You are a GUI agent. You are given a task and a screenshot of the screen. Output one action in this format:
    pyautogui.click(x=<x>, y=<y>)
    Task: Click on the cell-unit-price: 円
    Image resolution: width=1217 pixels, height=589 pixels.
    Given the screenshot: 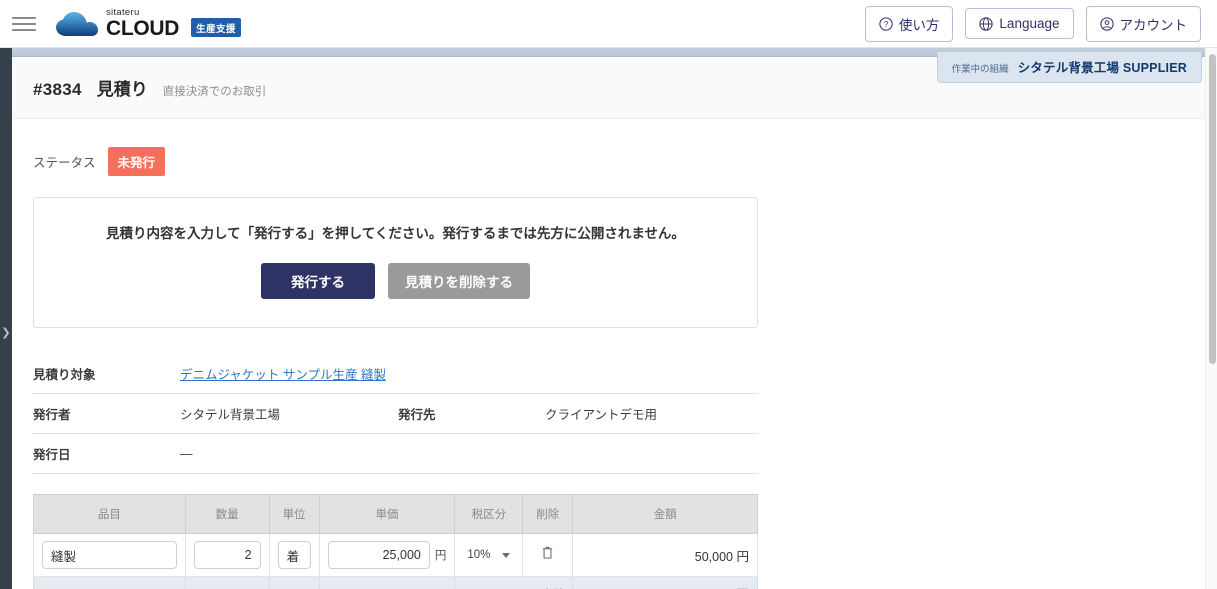 What is the action you would take?
    pyautogui.click(x=387, y=555)
    